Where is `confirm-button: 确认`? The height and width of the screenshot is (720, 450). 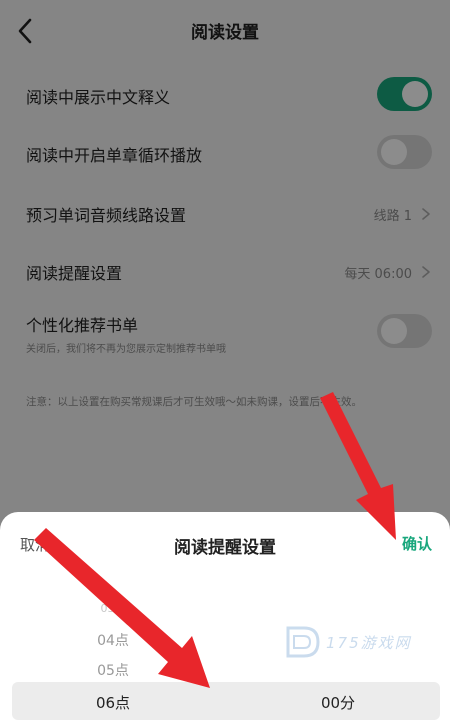 confirm-button: 确认 is located at coordinates (417, 543).